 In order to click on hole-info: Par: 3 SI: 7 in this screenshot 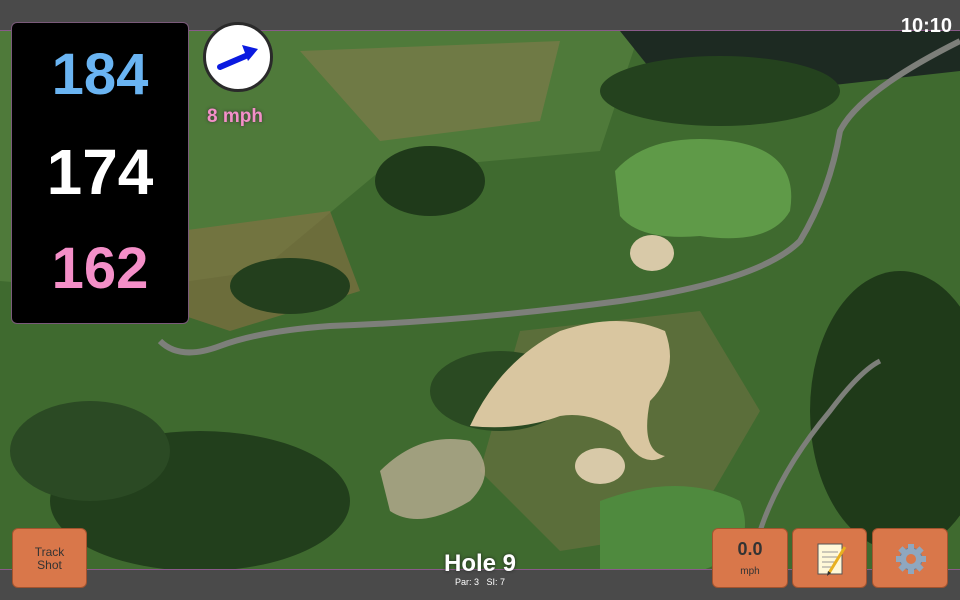, I will do `click(480, 582)`.